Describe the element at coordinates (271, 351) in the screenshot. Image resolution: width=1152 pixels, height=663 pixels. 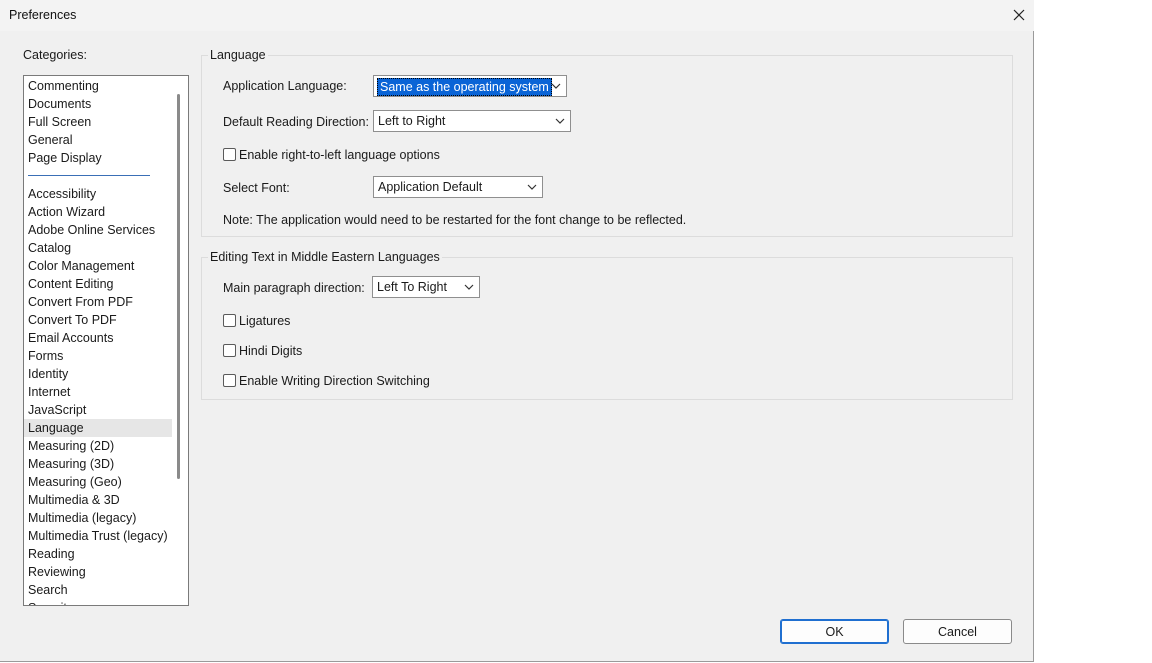
I see `hindi-digits-label: Hindi Digits` at that location.